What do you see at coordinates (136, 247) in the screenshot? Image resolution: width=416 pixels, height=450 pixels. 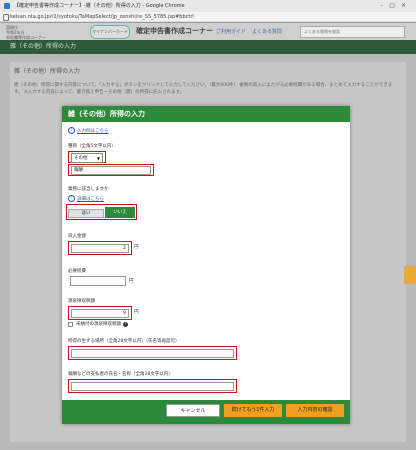 I see `income-unit: 円` at bounding box center [136, 247].